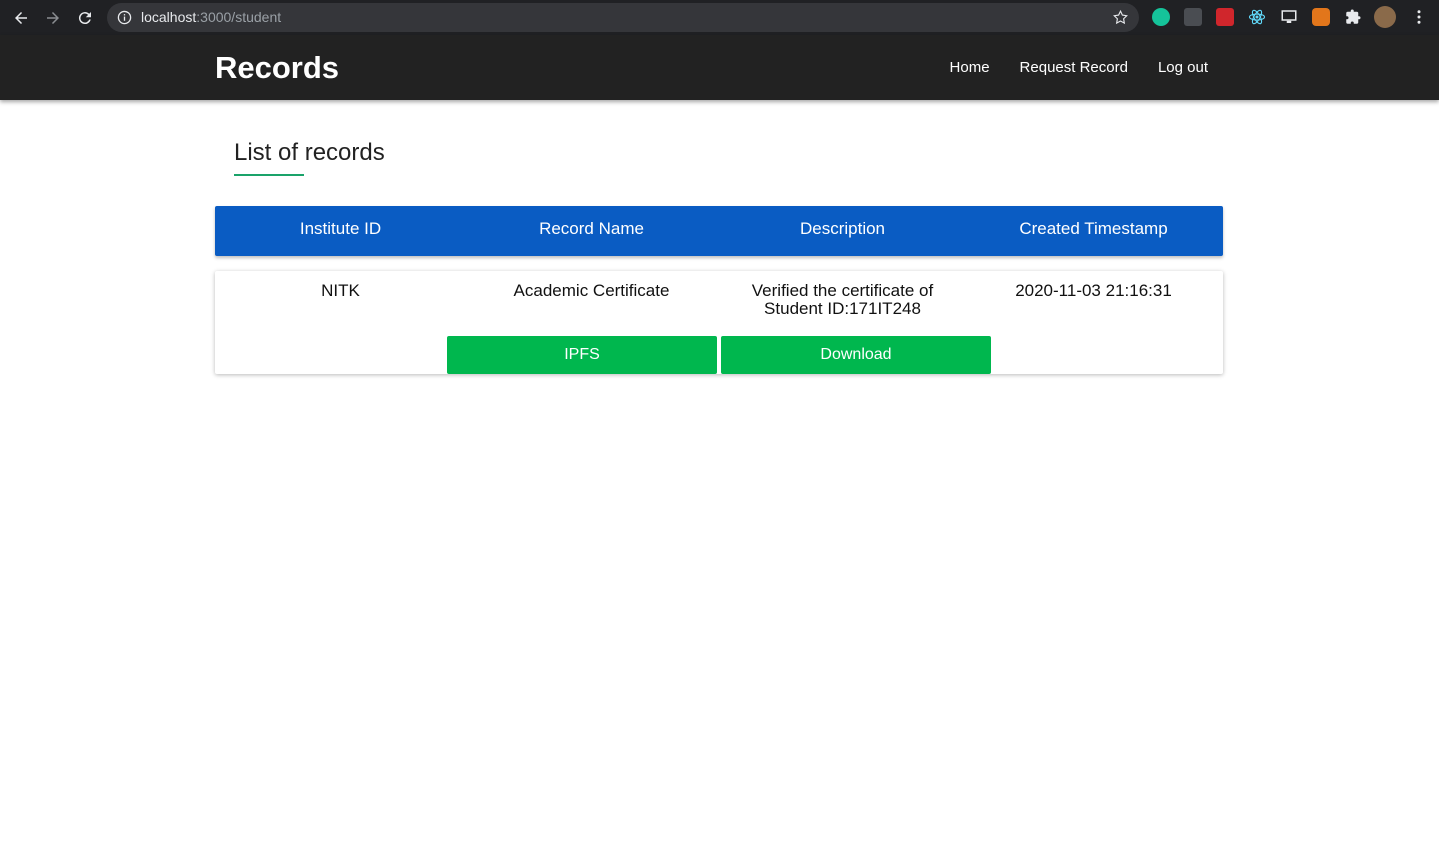 The image size is (1439, 854). What do you see at coordinates (591, 228) in the screenshot?
I see `column-header-record-name: Record Name` at bounding box center [591, 228].